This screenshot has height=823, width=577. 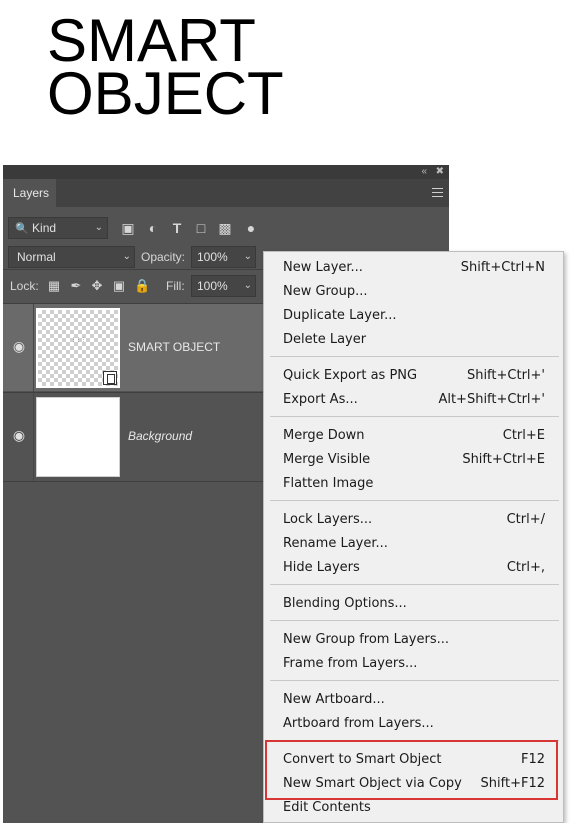 I want to click on thumbnail-text-mark: ⋮⋮⋮, so click(x=78, y=340).